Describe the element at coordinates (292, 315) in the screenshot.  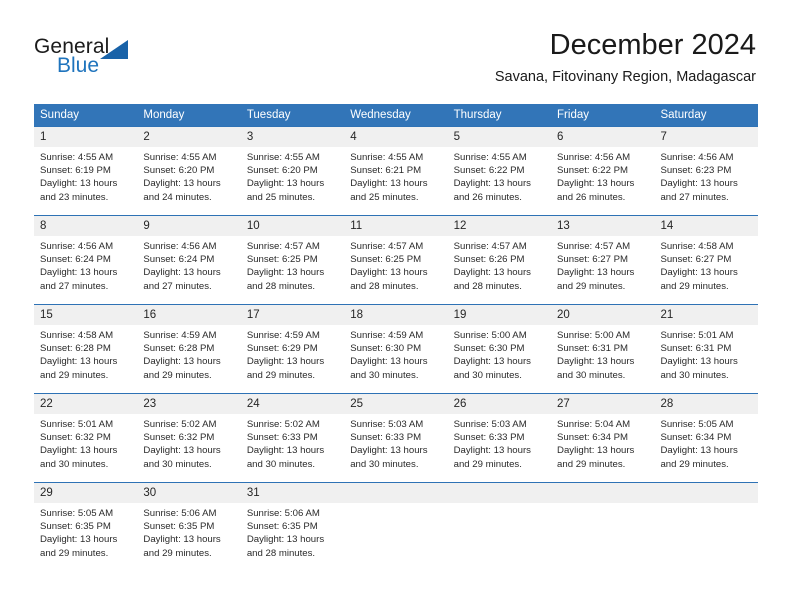
I see `day-number: 17` at that location.